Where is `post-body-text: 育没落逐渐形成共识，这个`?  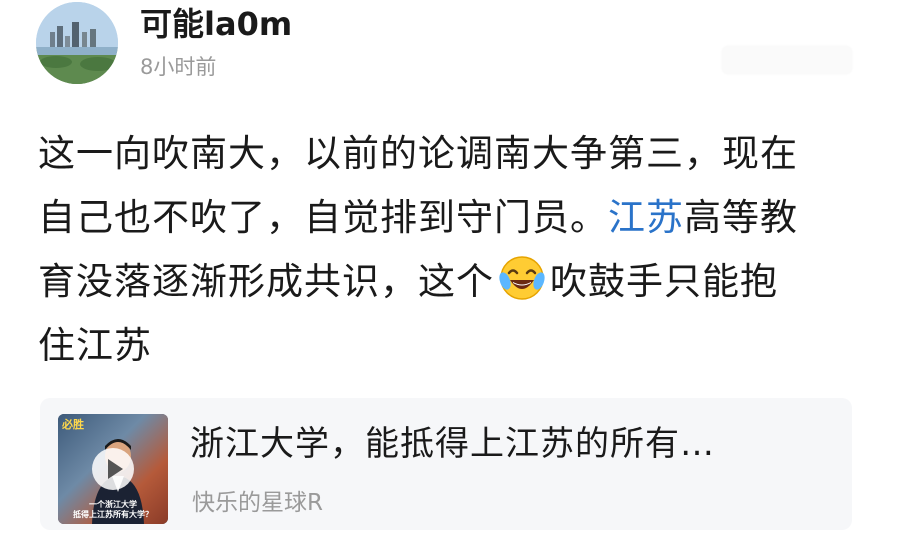 post-body-text: 育没落逐渐形成共识，这个 is located at coordinates (266, 281).